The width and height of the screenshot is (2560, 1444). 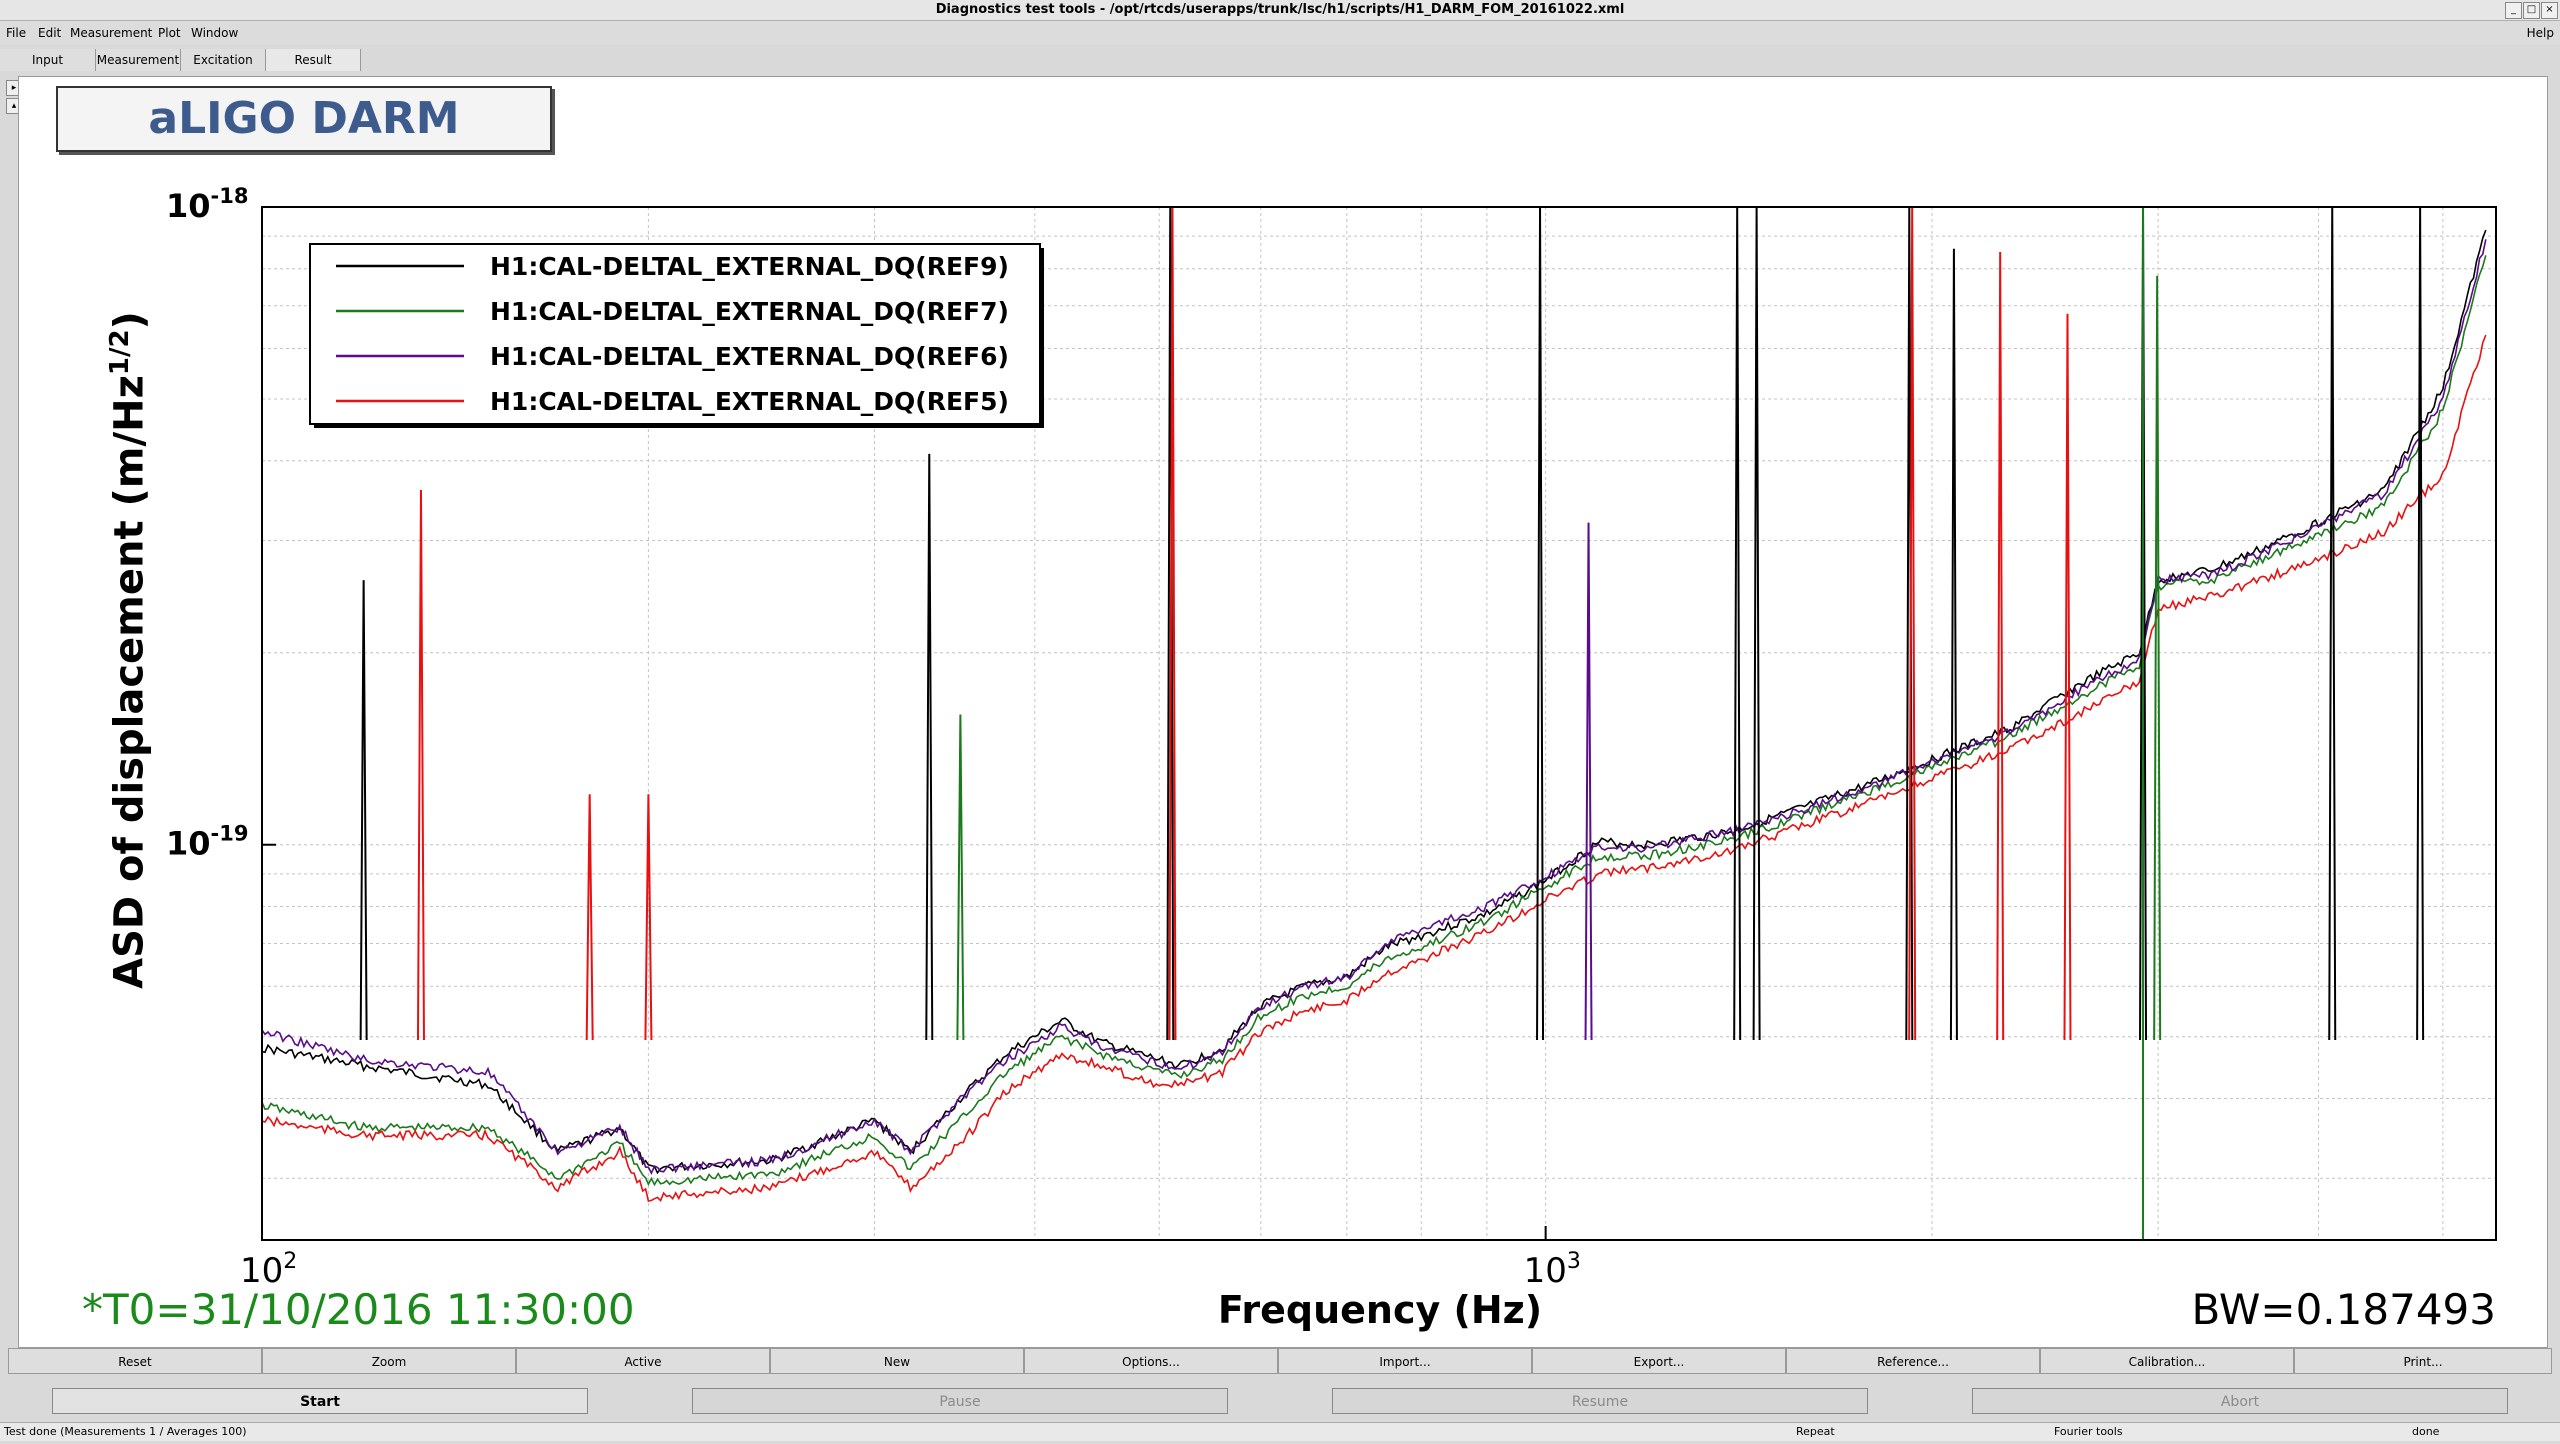 What do you see at coordinates (1815, 1431) in the screenshot?
I see `status-repeat: Repeat` at bounding box center [1815, 1431].